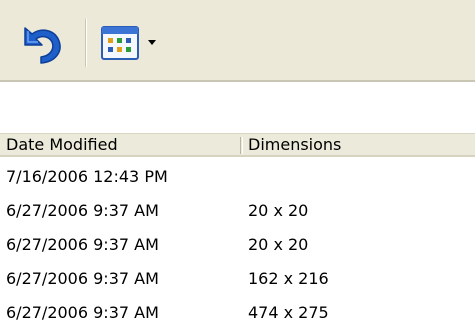 The height and width of the screenshot is (330, 475). Describe the element at coordinates (237, 313) in the screenshot. I see `file-row: 6/27/2006 9:37 AM 474 x 275` at that location.